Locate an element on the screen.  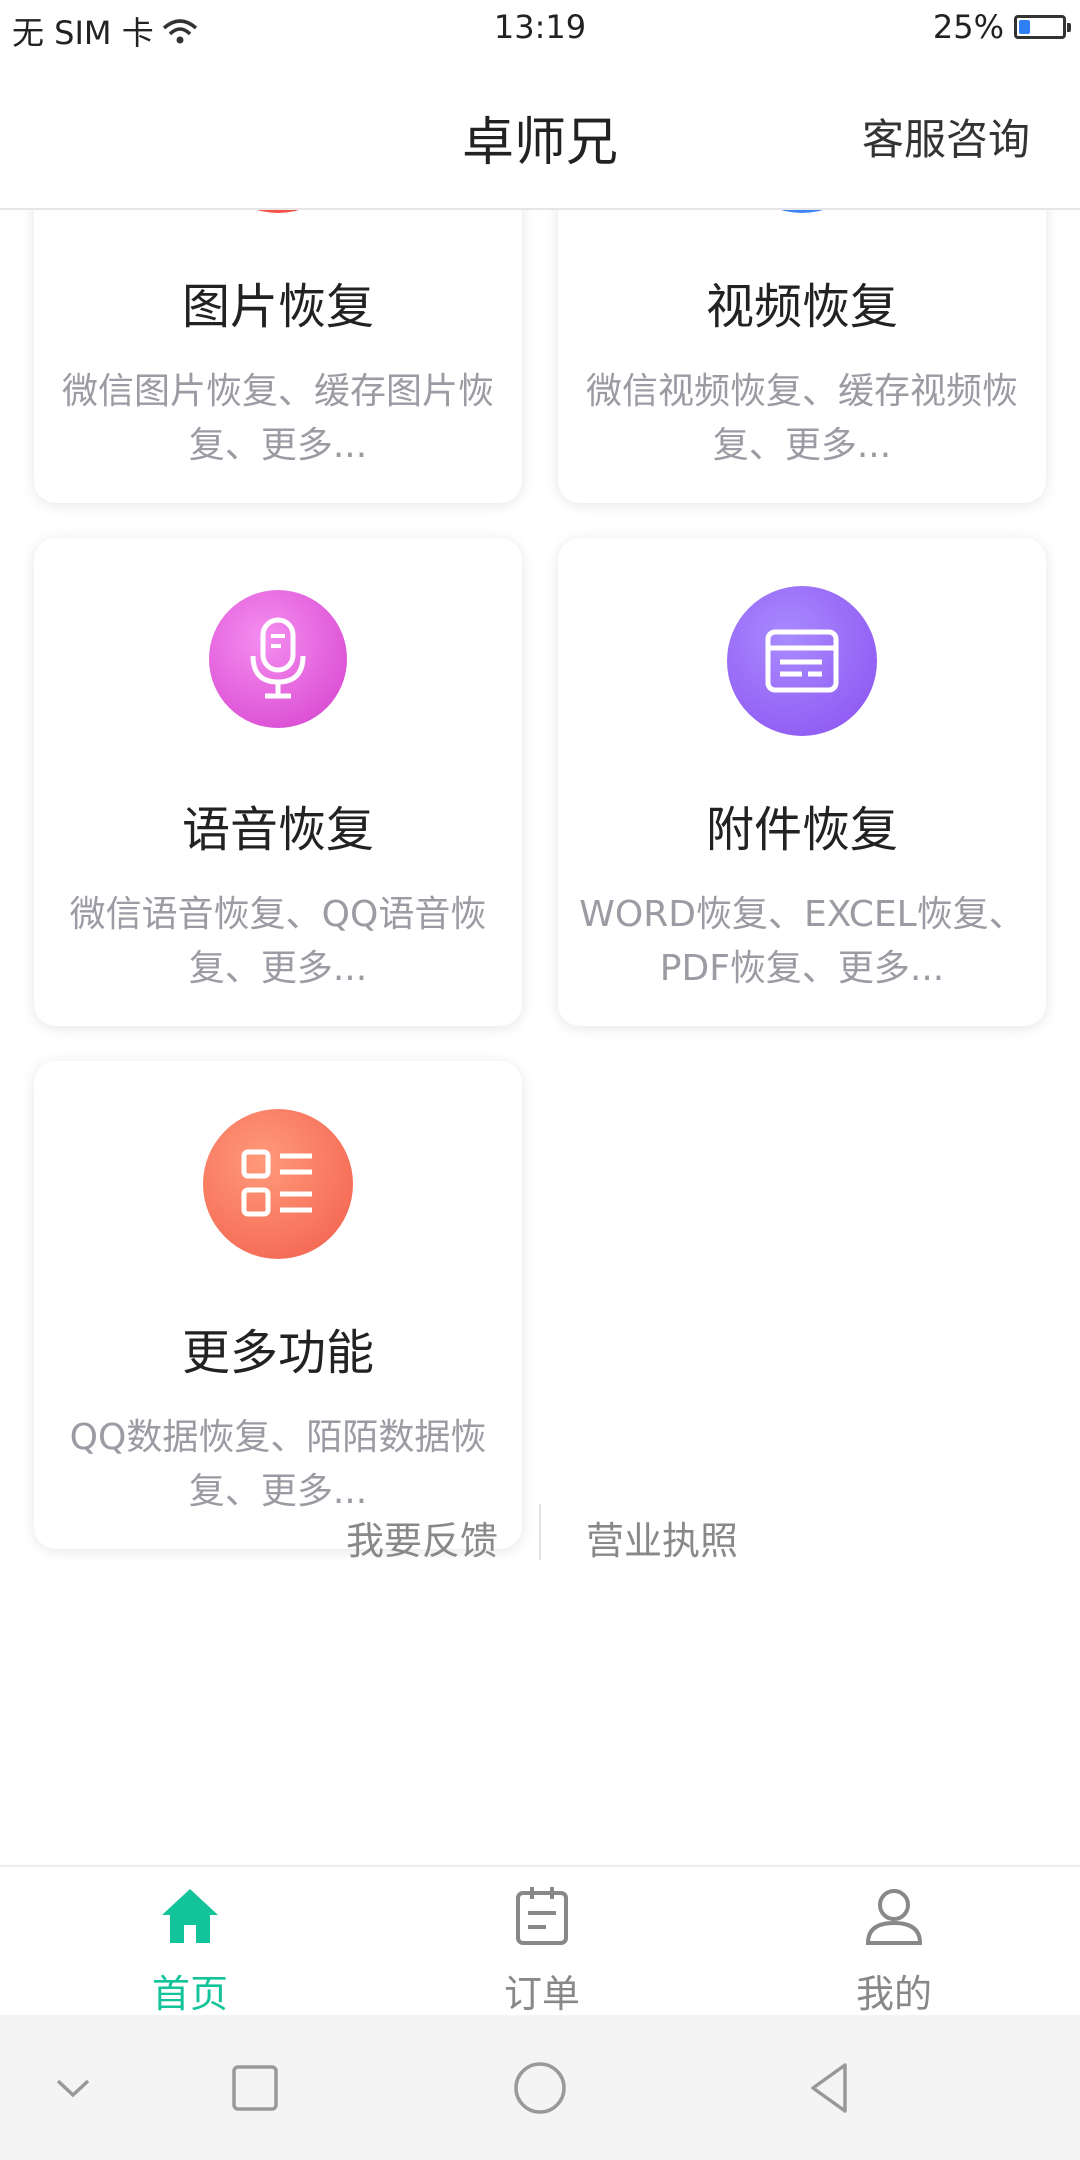
battery-percent: 25% is located at coordinates (968, 27).